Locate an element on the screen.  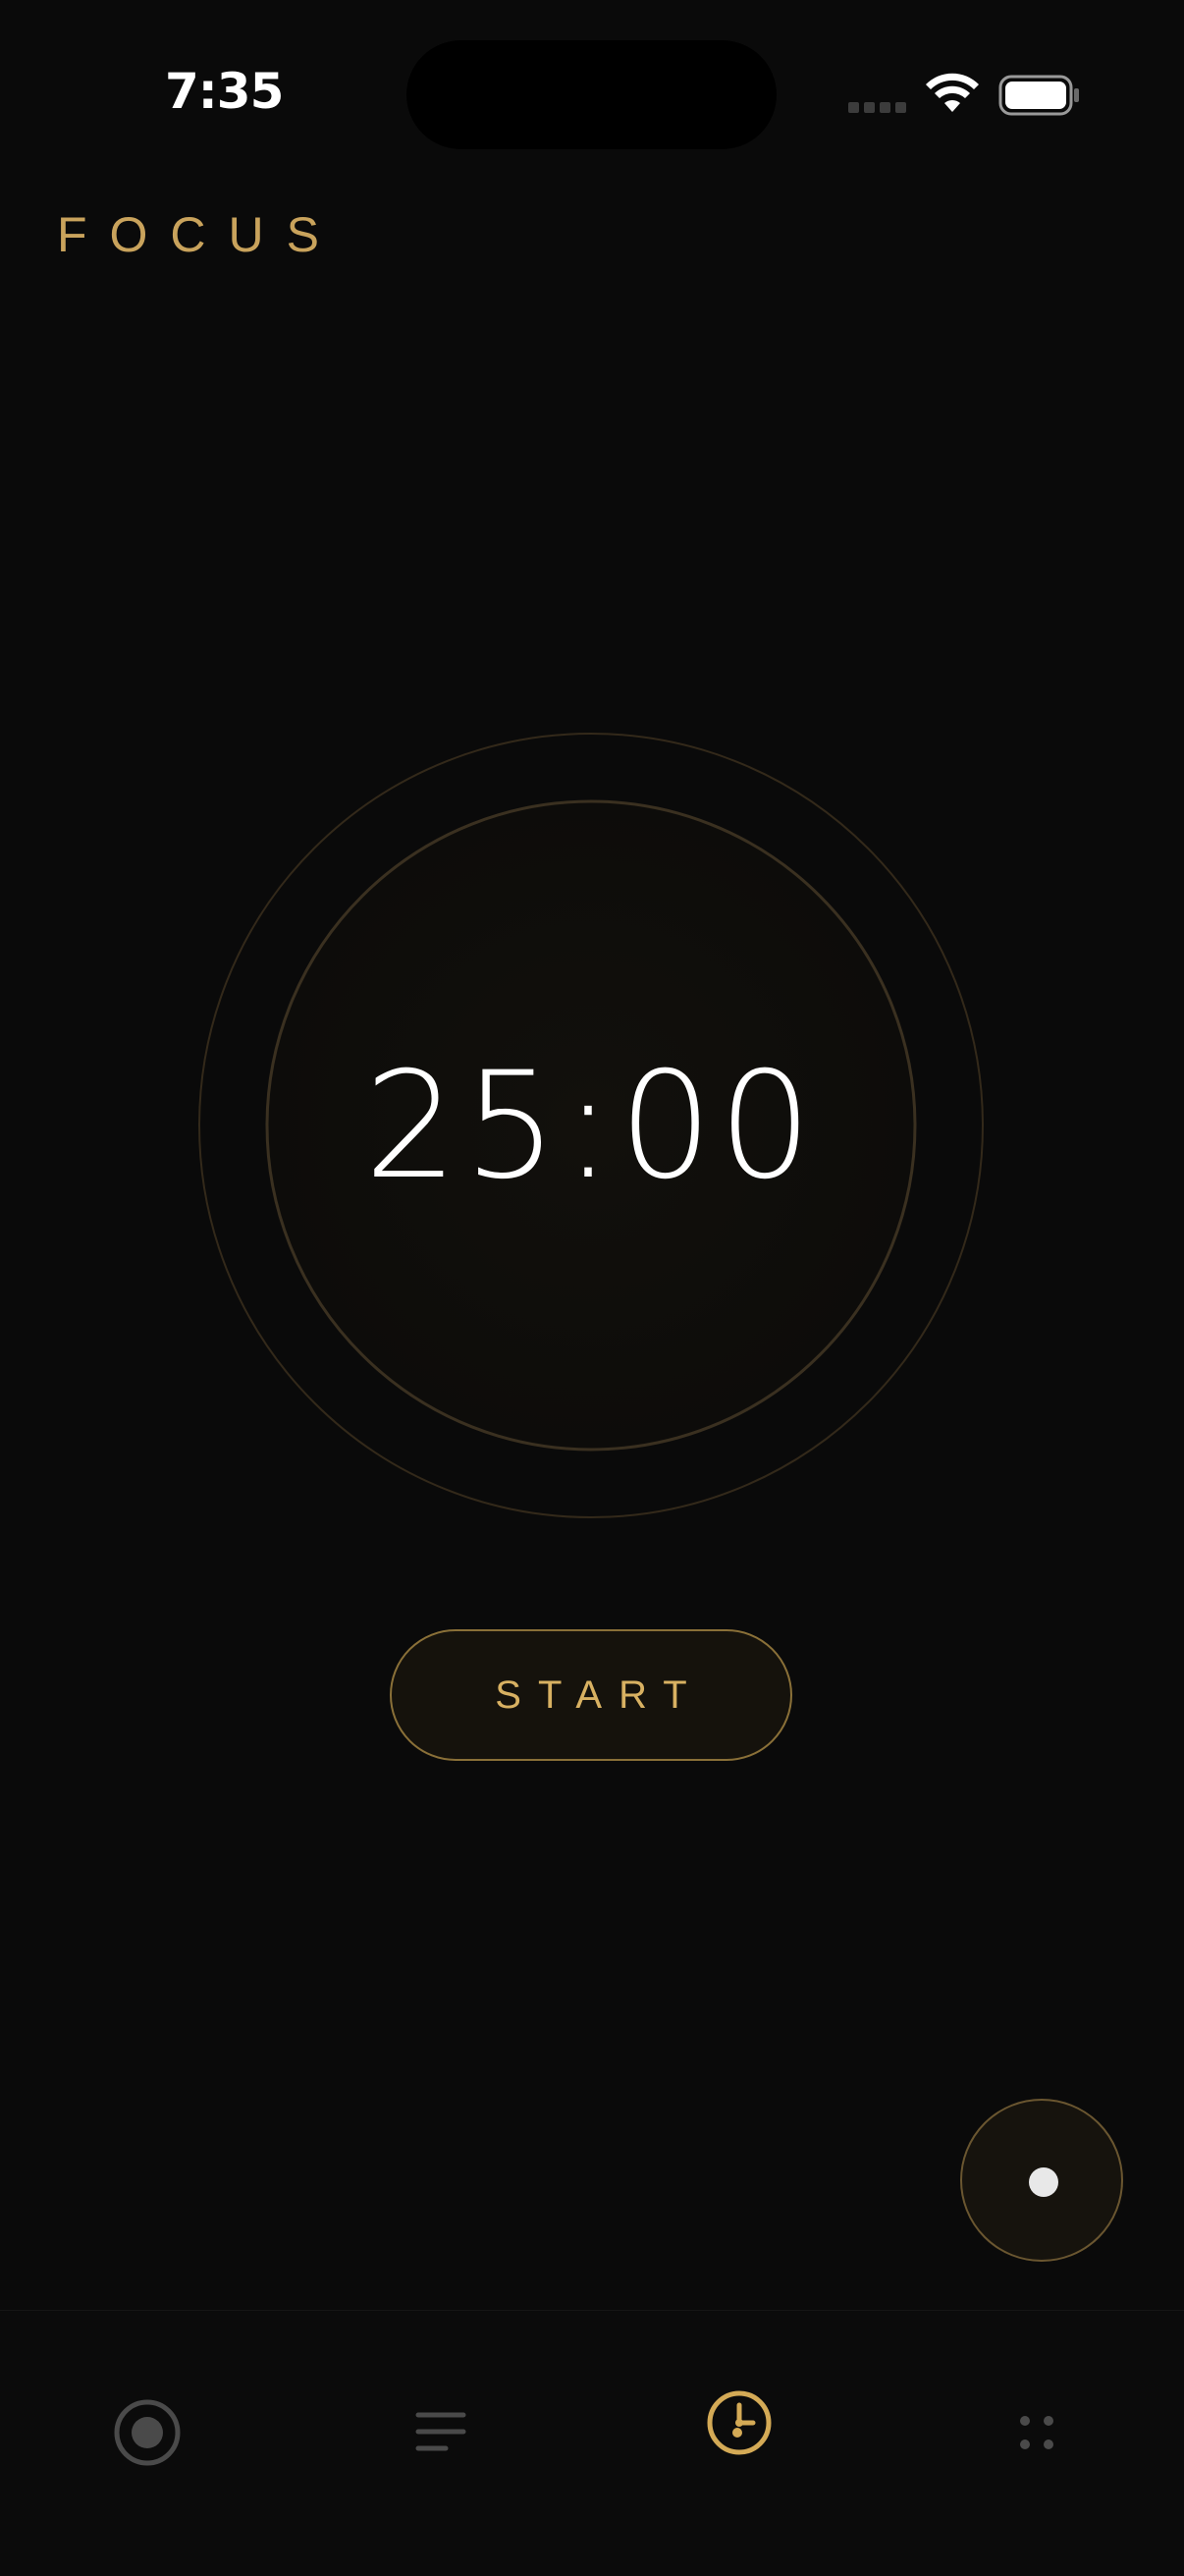
dynamic-island is located at coordinates (591, 95).